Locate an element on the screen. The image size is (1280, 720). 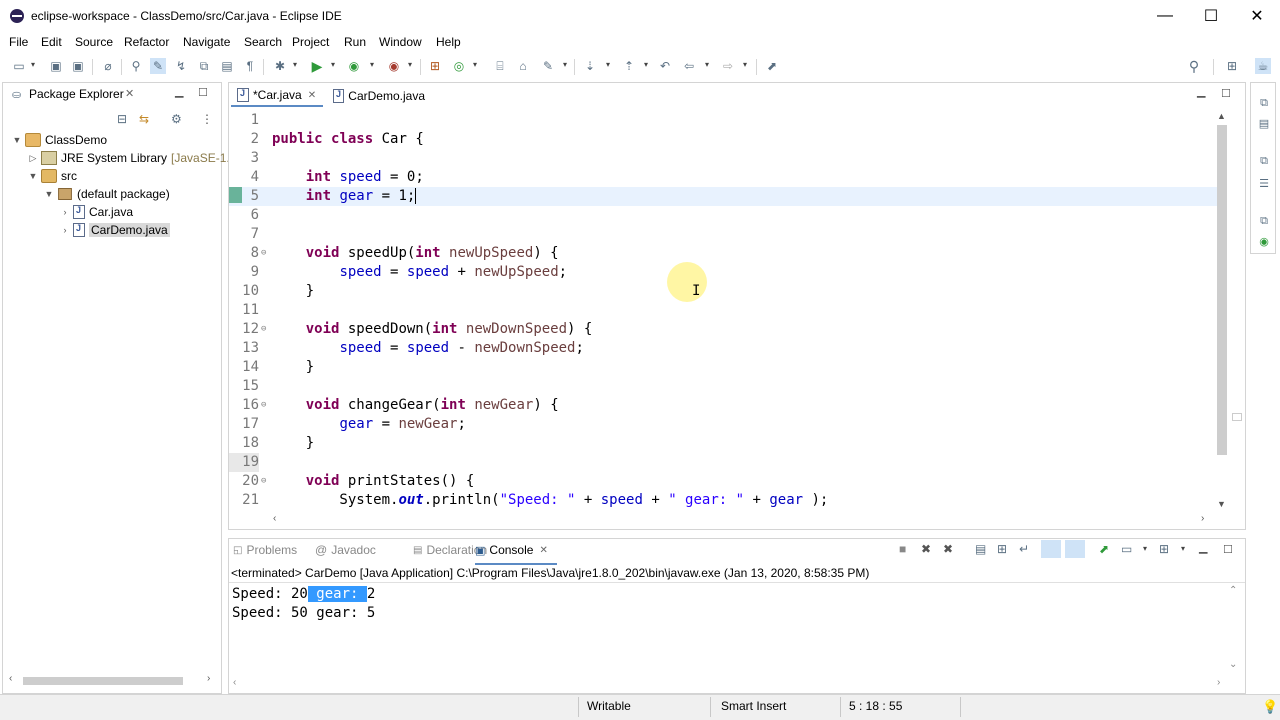
scroll-lock-icon: ⊞ is located at coordinates (1002, 549).